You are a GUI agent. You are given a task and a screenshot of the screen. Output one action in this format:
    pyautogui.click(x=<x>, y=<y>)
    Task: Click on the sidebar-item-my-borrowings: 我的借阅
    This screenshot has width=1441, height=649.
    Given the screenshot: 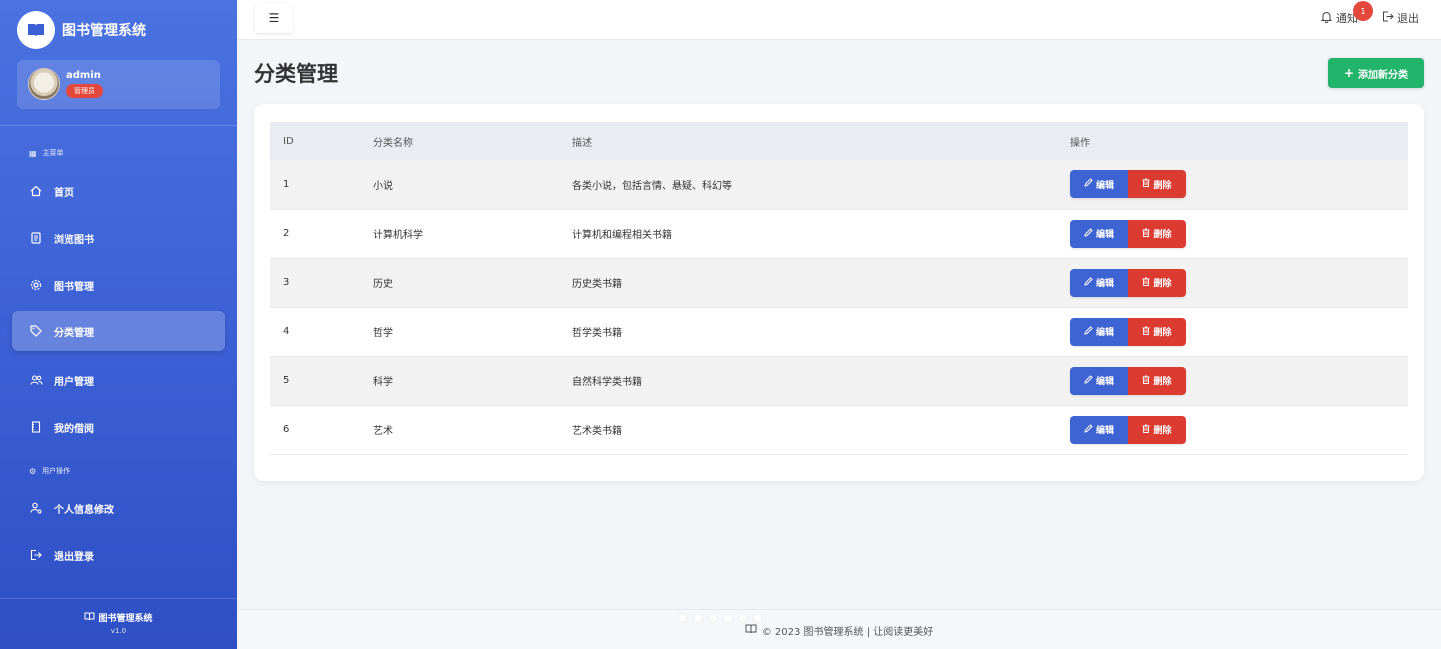 What is the action you would take?
    pyautogui.click(x=118, y=427)
    